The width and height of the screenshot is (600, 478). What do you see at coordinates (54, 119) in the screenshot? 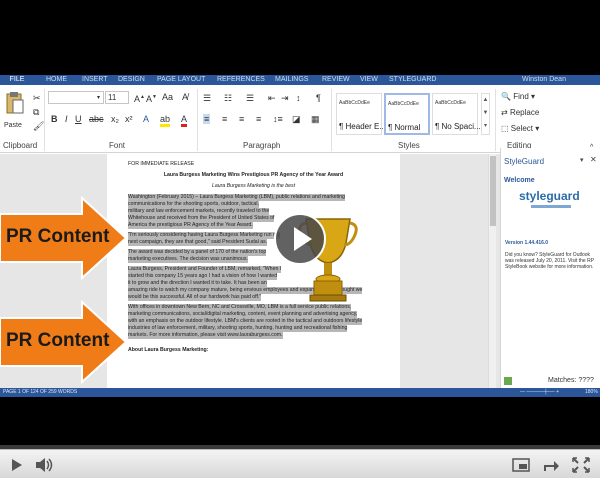
I see `bold-icon: B` at bounding box center [54, 119].